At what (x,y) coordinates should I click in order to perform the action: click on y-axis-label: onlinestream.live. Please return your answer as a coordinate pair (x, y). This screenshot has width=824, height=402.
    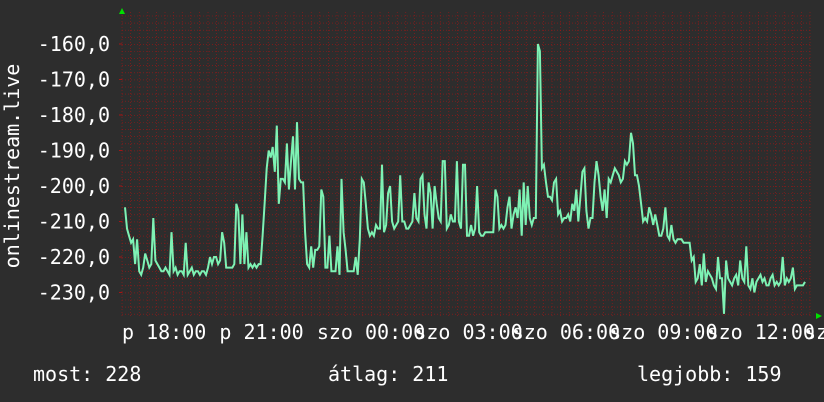
    Looking at the image, I should click on (12, 166).